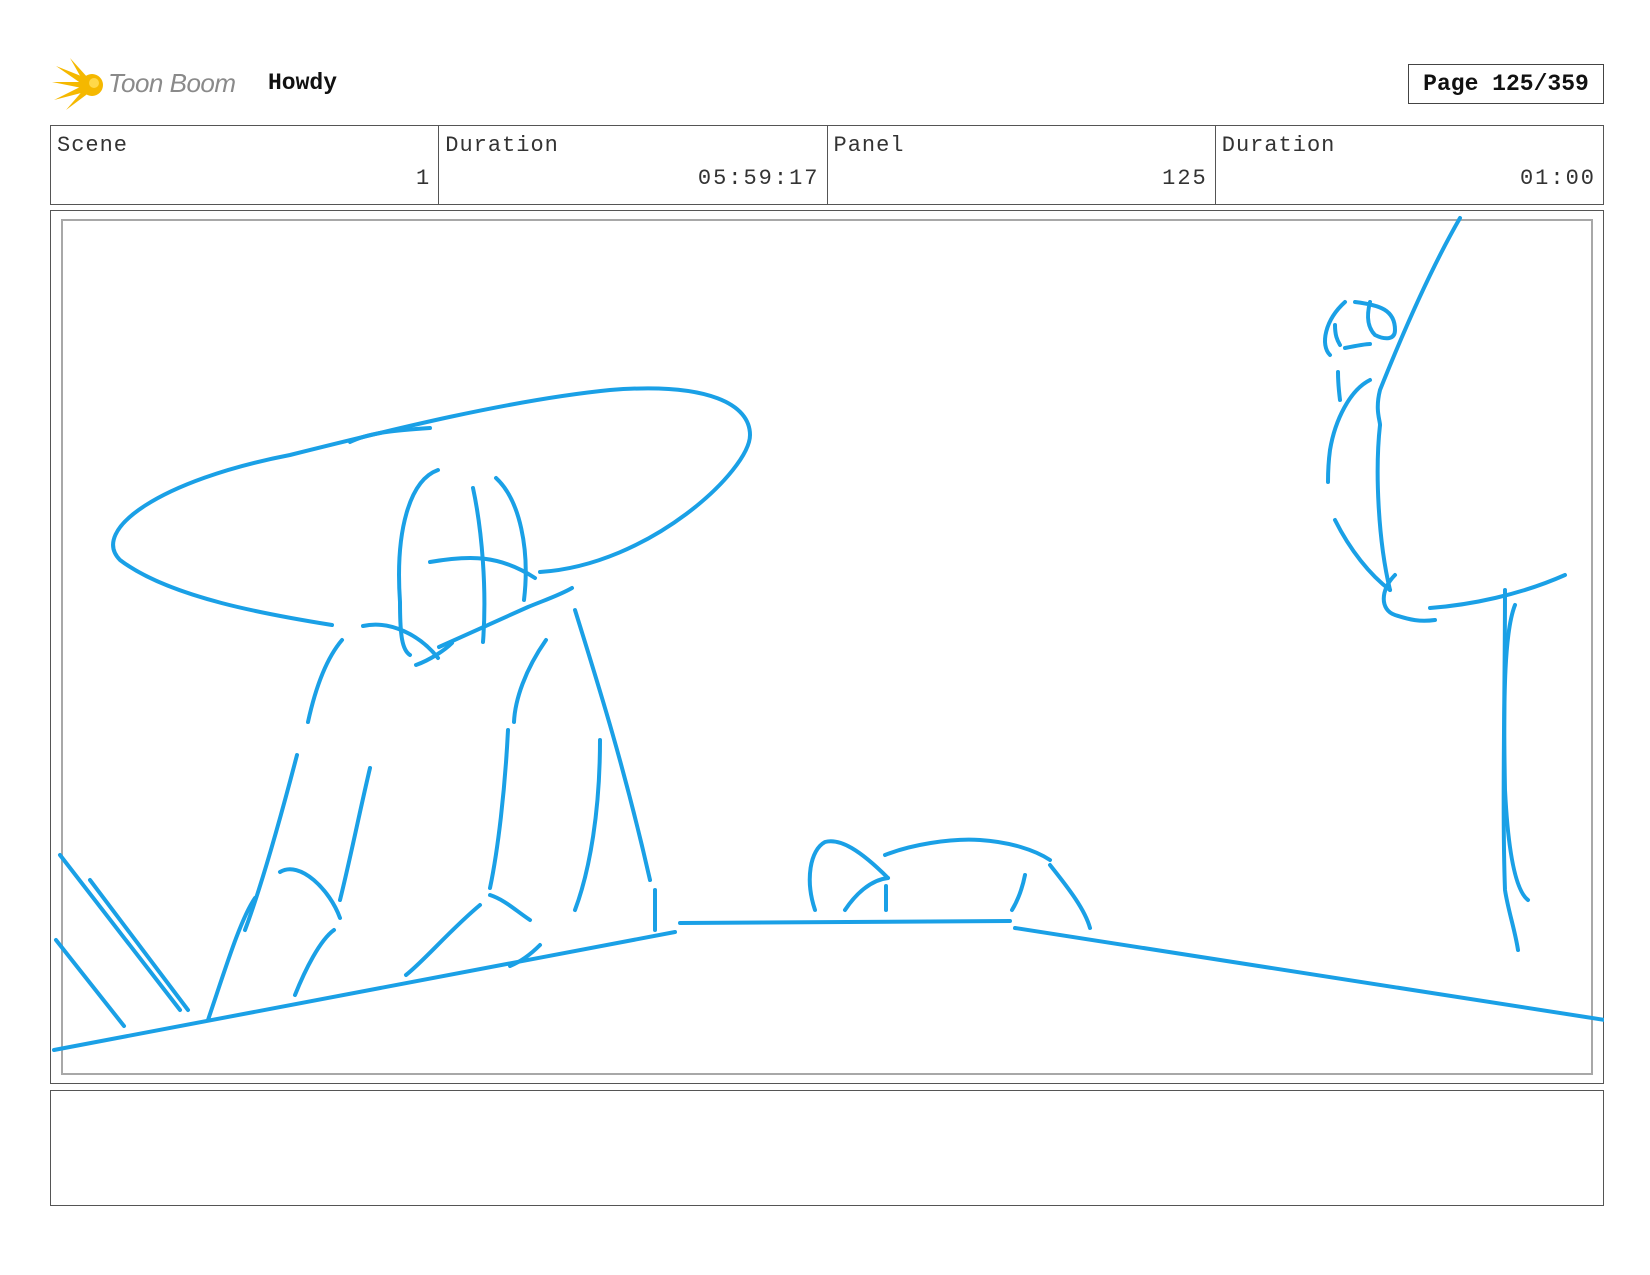 Image resolution: width=1650 pixels, height=1275 pixels. What do you see at coordinates (828, 952) in the screenshot?
I see `sketch-ground-lines` at bounding box center [828, 952].